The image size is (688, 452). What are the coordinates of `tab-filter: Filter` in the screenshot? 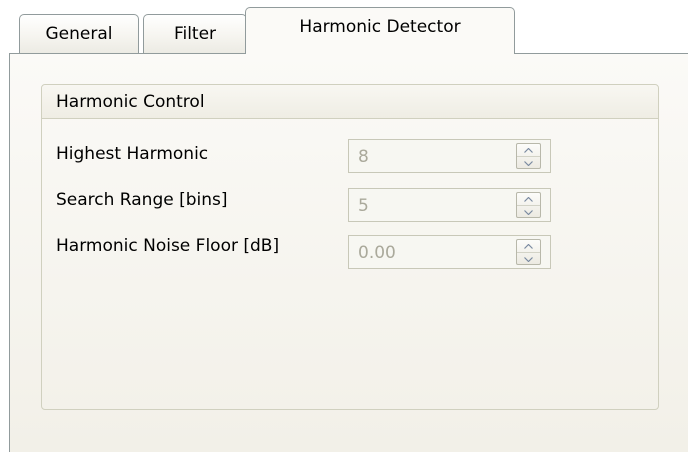 It's located at (195, 33).